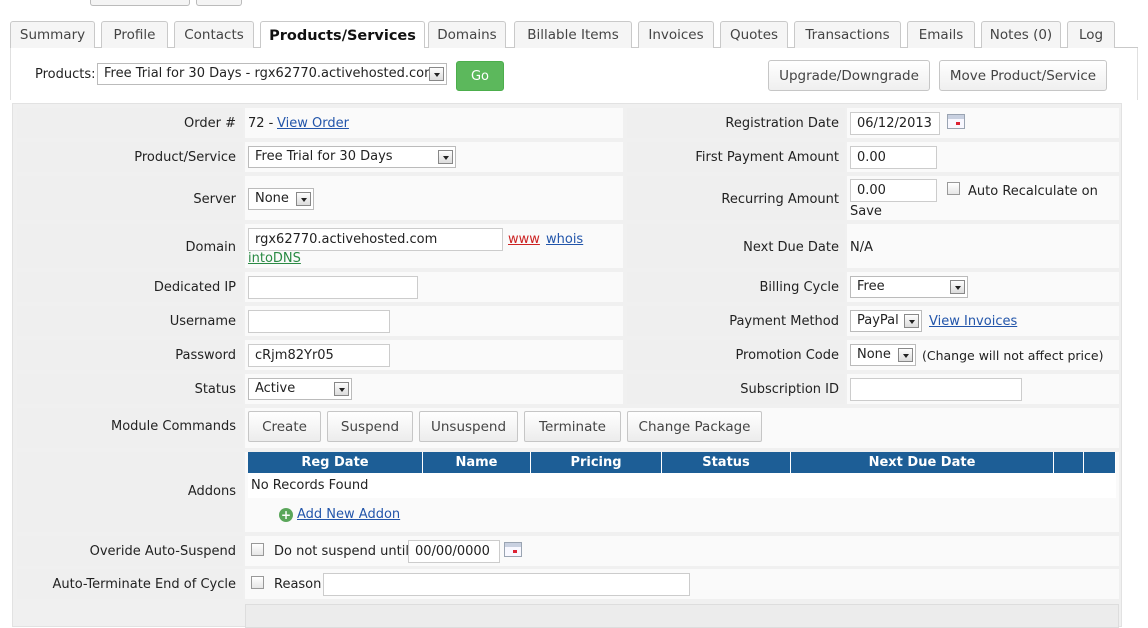 The image size is (1148, 628). I want to click on recurring-amount-label: Recurring Amount, so click(780, 199).